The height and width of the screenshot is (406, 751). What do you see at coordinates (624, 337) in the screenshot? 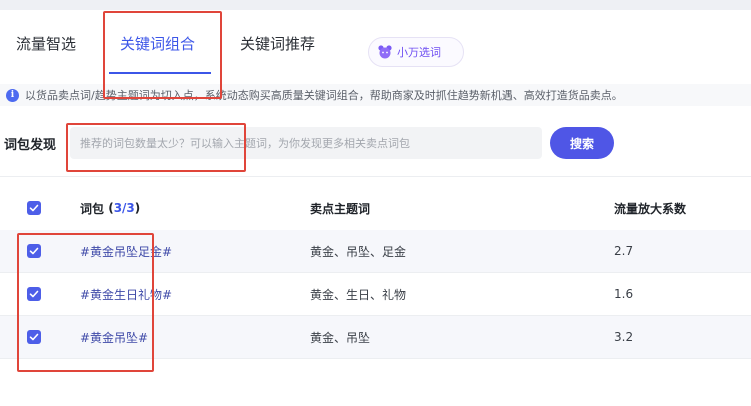
I see `traffic-factor: 3.2` at bounding box center [624, 337].